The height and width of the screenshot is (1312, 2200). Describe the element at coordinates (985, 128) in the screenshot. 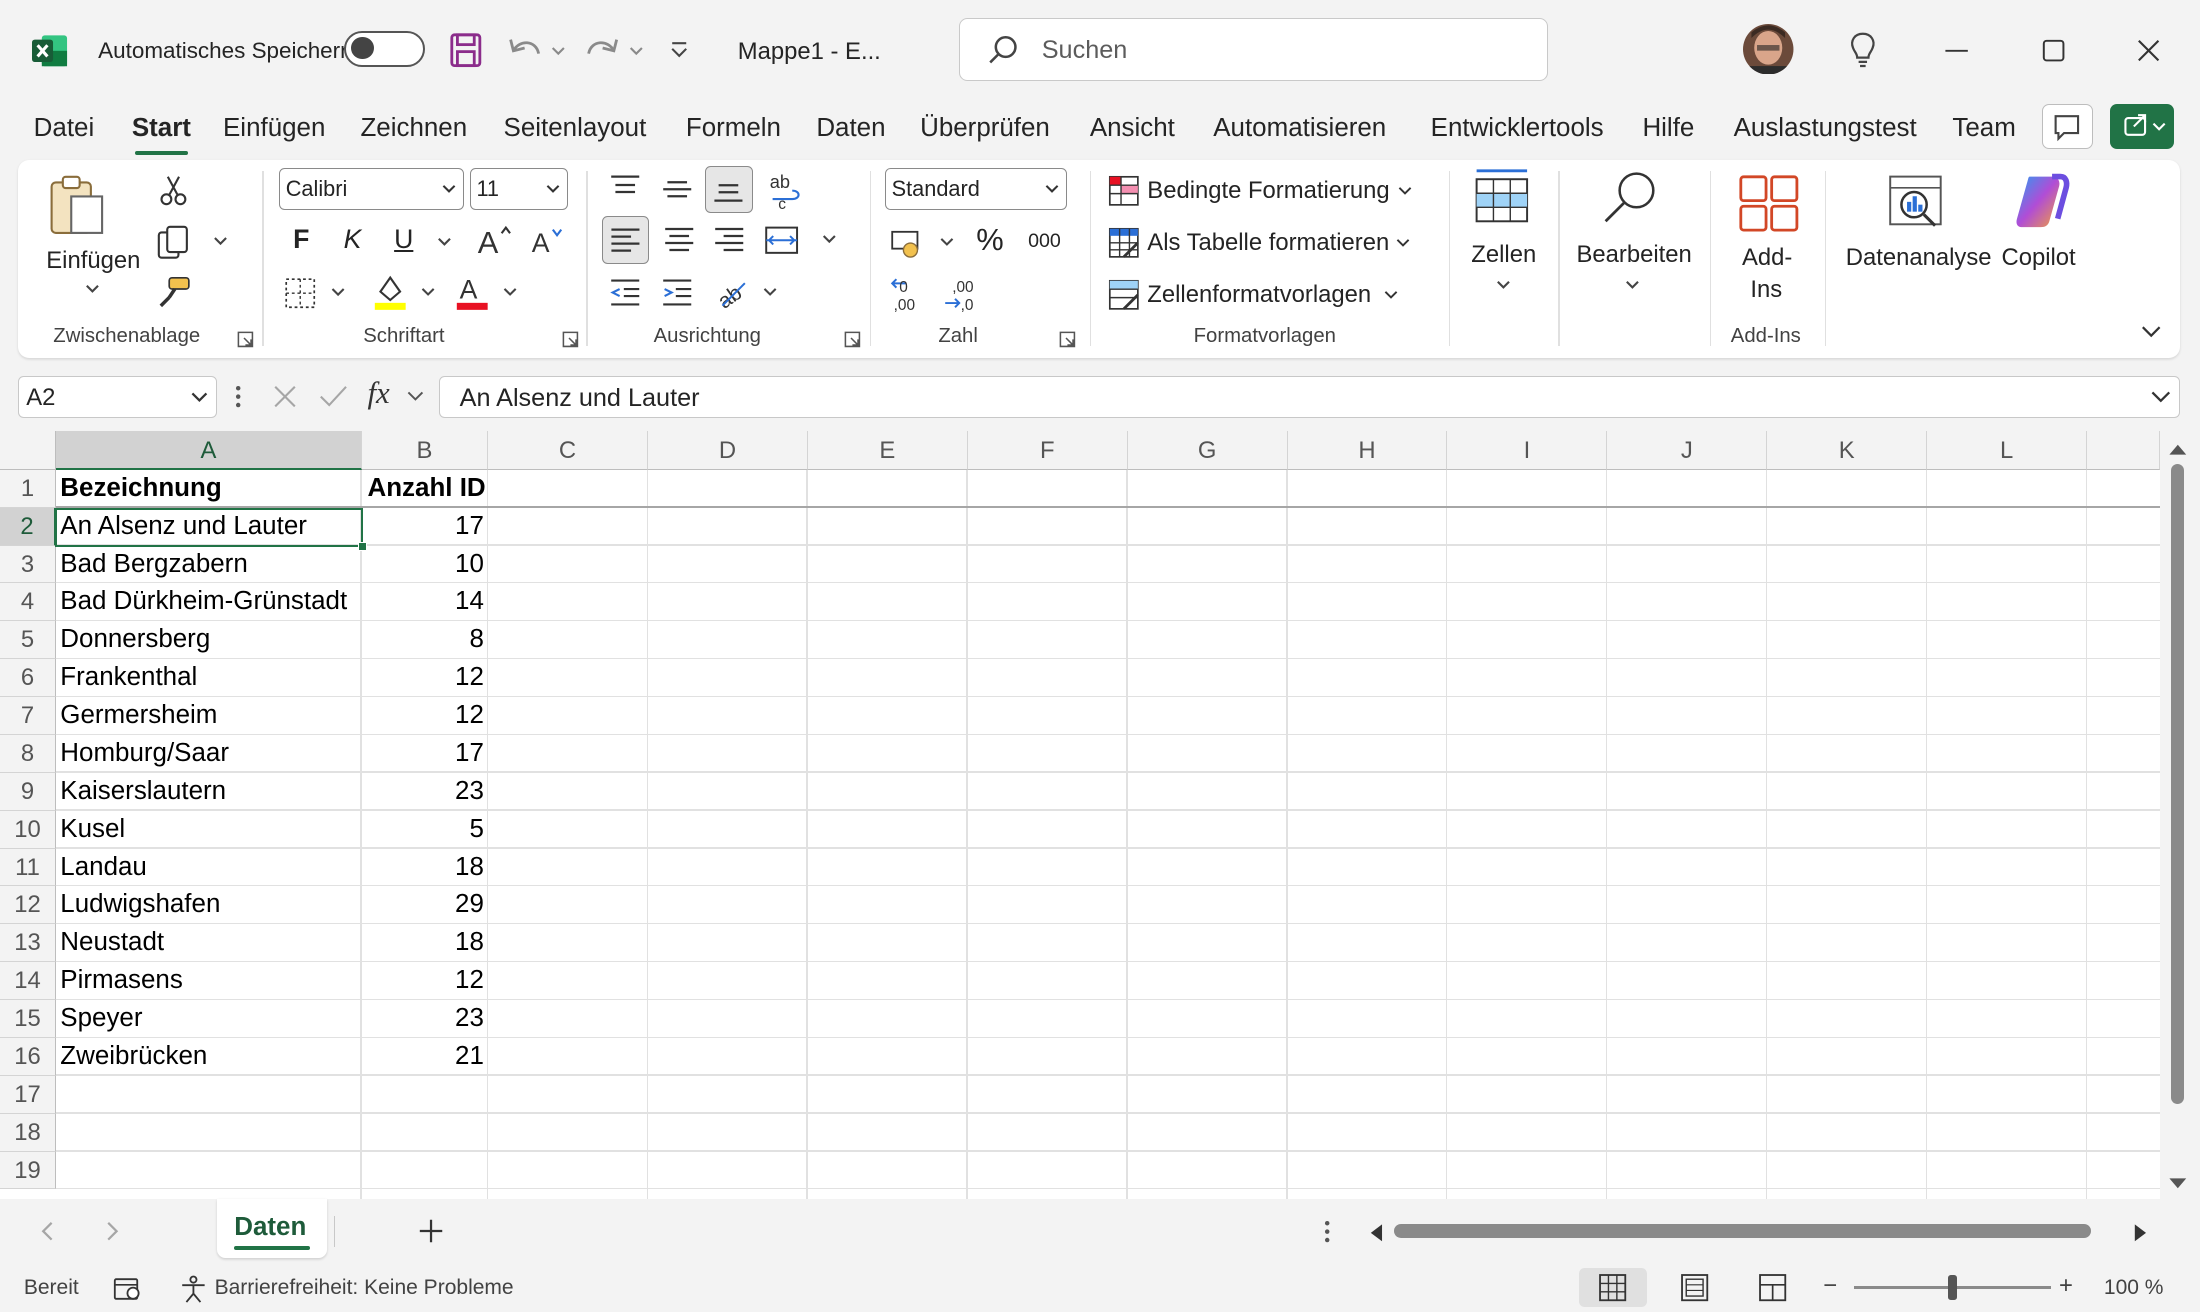

I see `tab-ueberpruefen: Überprüfen` at that location.